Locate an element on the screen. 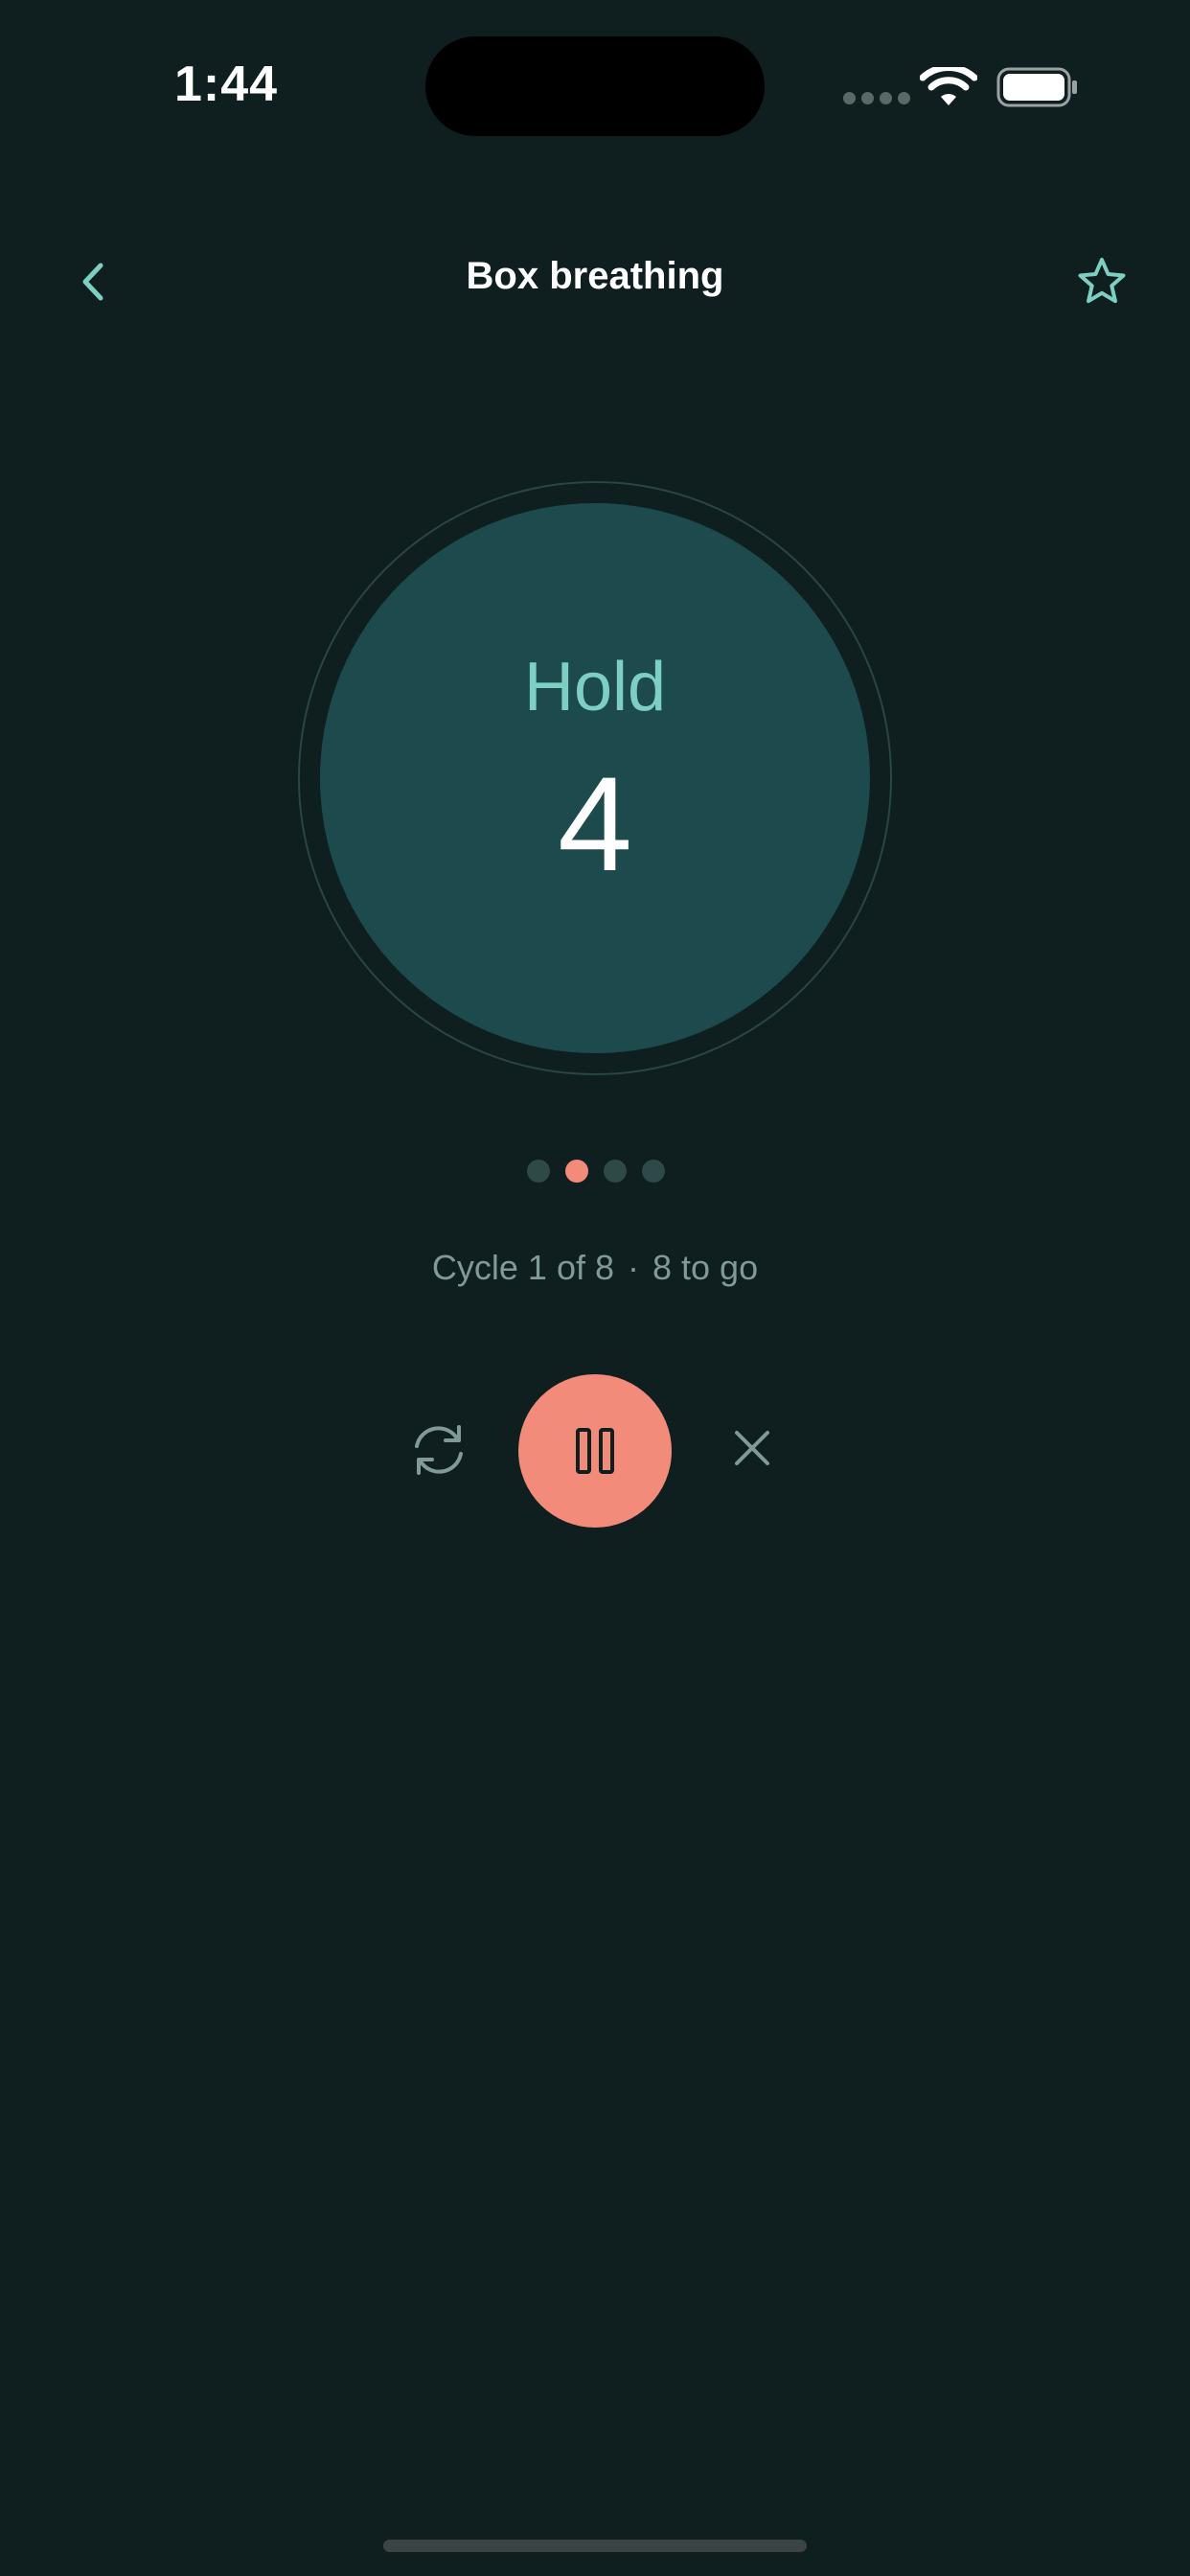 This screenshot has width=1190, height=2576. star-icon is located at coordinates (1102, 281).